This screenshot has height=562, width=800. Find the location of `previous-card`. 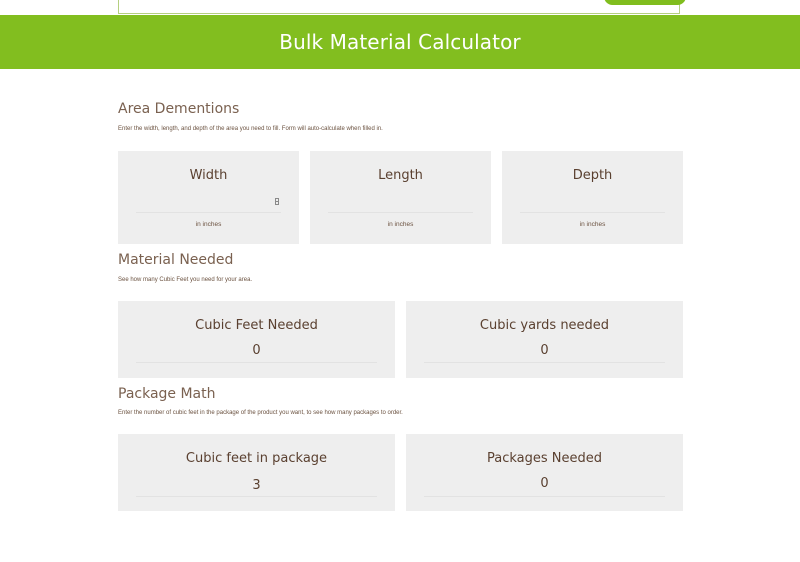

previous-card is located at coordinates (402, 7).